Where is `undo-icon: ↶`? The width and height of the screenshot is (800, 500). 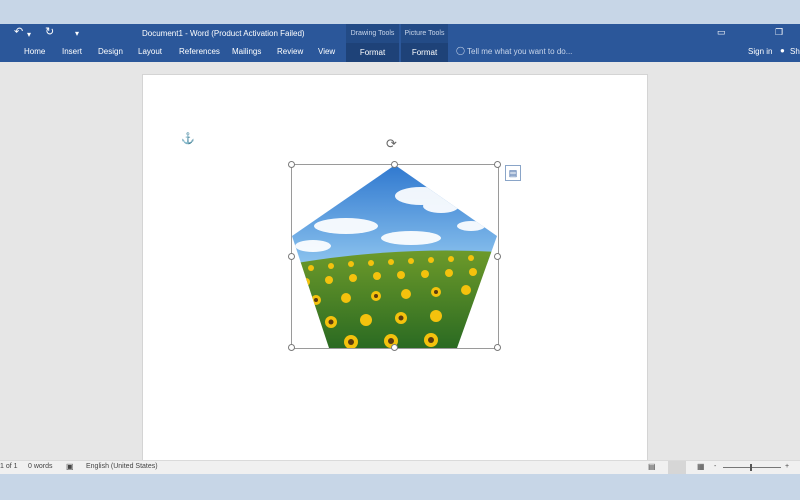 undo-icon: ↶ is located at coordinates (18, 32).